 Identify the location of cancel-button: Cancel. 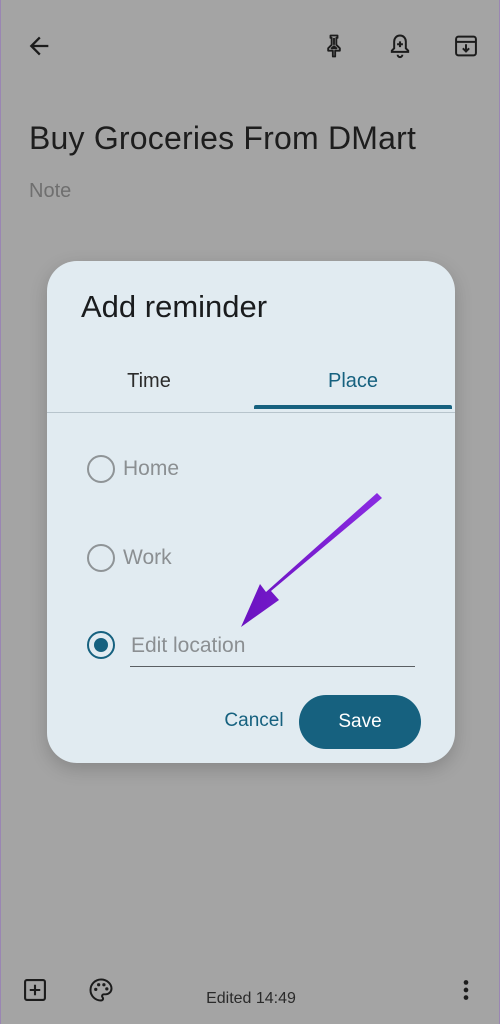
(254, 721).